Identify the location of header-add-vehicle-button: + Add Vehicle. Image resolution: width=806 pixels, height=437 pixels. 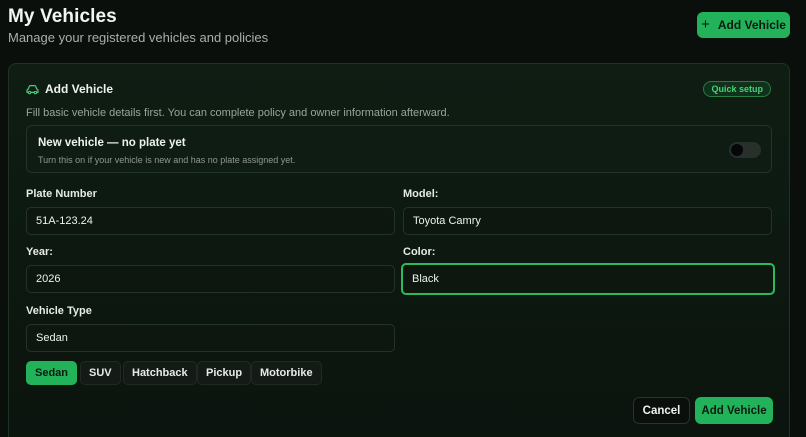
(743, 25).